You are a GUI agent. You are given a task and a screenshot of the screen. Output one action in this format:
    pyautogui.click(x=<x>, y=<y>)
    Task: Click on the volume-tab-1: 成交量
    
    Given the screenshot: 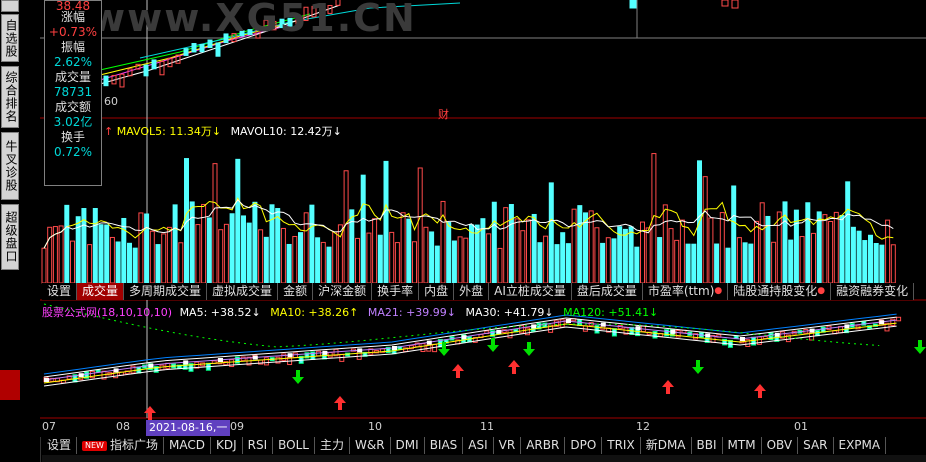 What is the action you would take?
    pyautogui.click(x=101, y=291)
    